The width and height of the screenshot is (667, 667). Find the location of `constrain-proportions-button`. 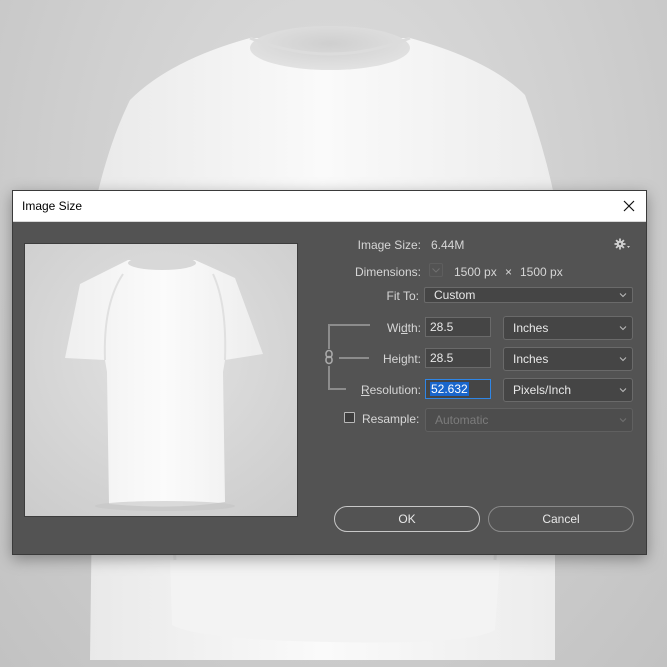

constrain-proportions-button is located at coordinates (329, 357).